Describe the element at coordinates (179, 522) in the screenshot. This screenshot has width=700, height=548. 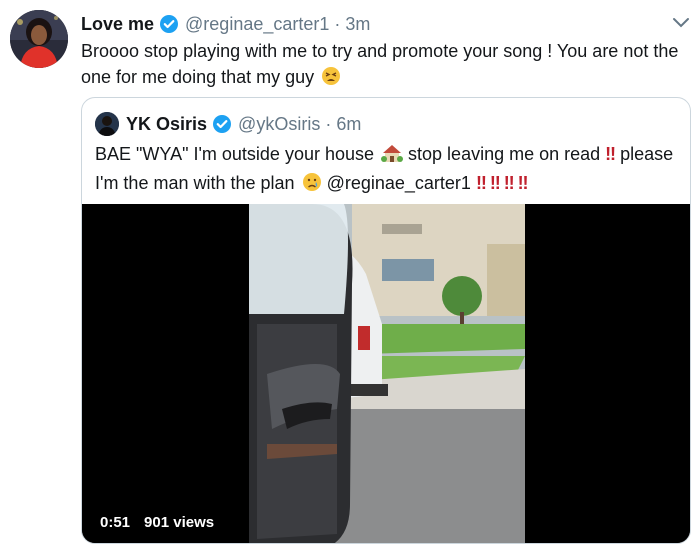
I see `video-views: 901 views` at that location.